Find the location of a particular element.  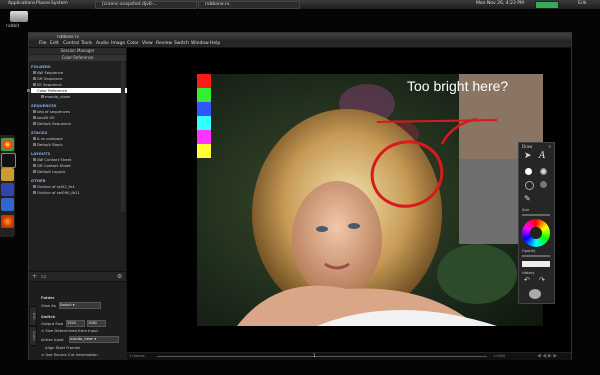

system-menu: System is located at coordinates (59, 3).